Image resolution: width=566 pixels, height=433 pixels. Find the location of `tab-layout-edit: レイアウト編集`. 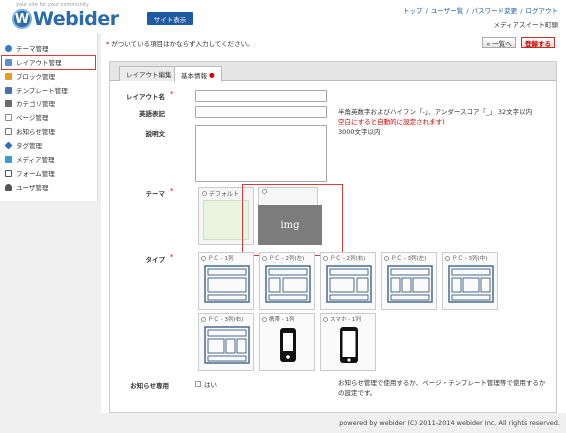

tab-layout-edit: レイアウト編集 is located at coordinates (149, 73).